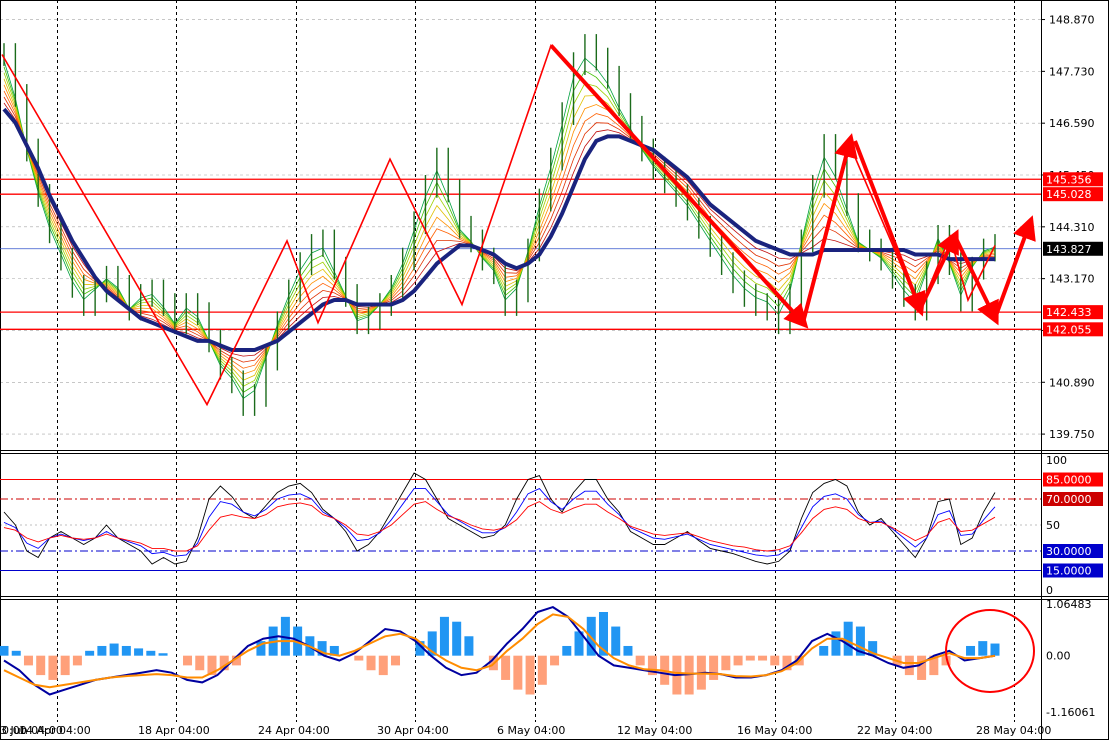 Image resolution: width=1109 pixels, height=740 pixels. What do you see at coordinates (1069, 604) in the screenshot?
I see `macd-tick-label: 1.06483` at bounding box center [1069, 604].